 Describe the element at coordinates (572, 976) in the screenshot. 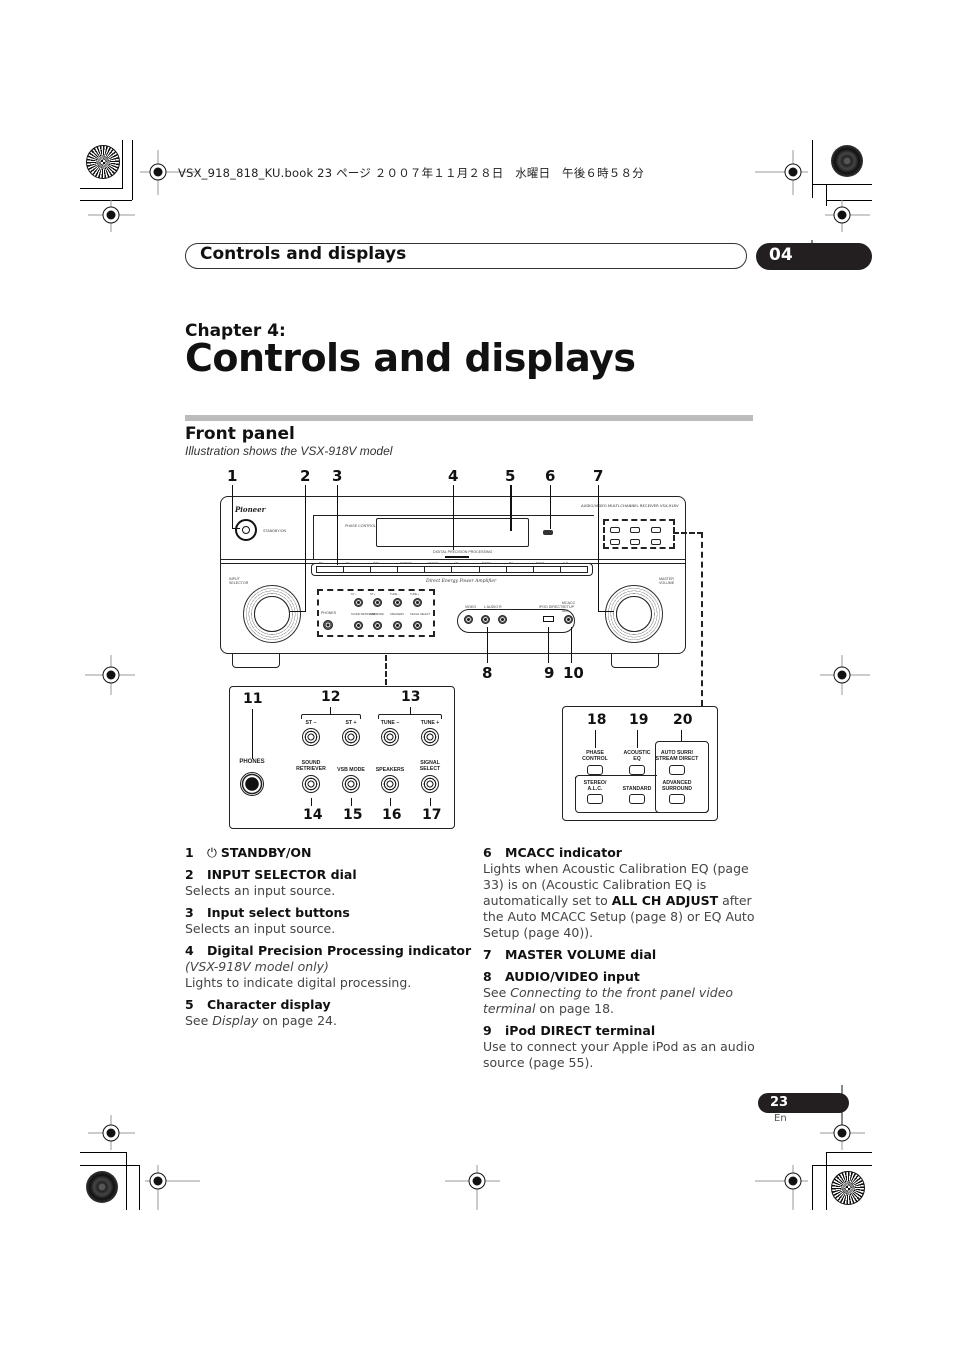

I see `item-title: AUDIO/VIDEO input` at that location.